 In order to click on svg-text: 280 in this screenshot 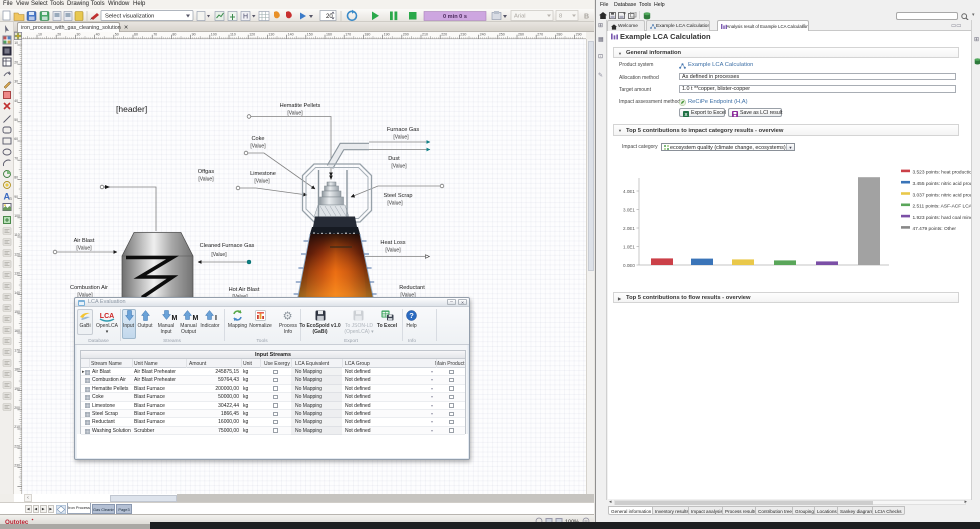, I will do `click(559, 35)`.